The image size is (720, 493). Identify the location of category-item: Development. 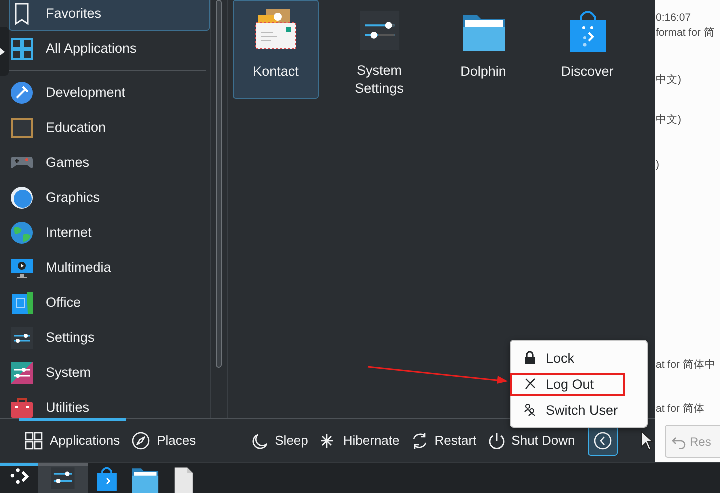
(109, 92).